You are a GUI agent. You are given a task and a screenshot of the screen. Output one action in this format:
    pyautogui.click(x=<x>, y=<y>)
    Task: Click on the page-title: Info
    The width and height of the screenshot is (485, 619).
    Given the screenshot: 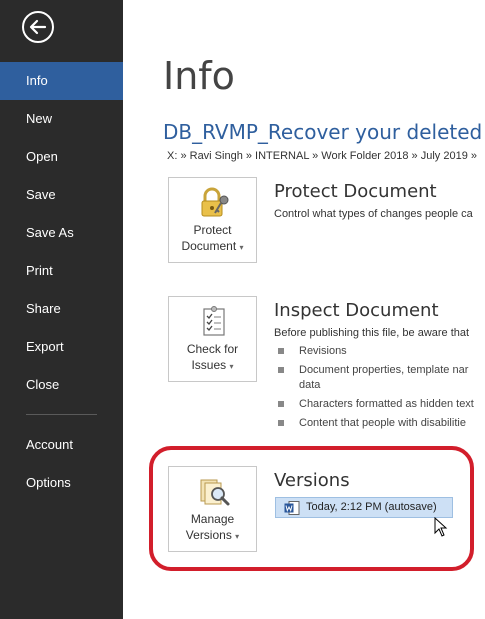 What is the action you would take?
    pyautogui.click(x=199, y=76)
    